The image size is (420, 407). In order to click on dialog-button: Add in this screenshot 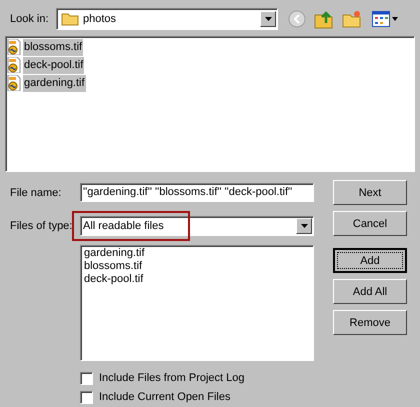, I will do `click(370, 260)`.